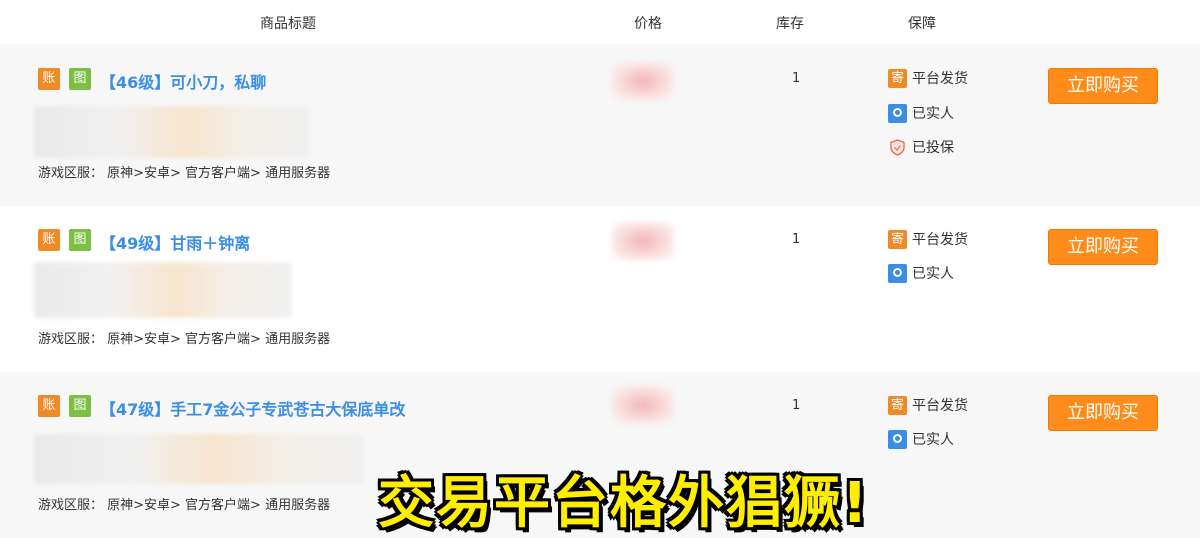 The width and height of the screenshot is (1200, 538). What do you see at coordinates (252, 408) in the screenshot?
I see `listing-title: 【47级】手工7金公子专武苍古大保底单改` at bounding box center [252, 408].